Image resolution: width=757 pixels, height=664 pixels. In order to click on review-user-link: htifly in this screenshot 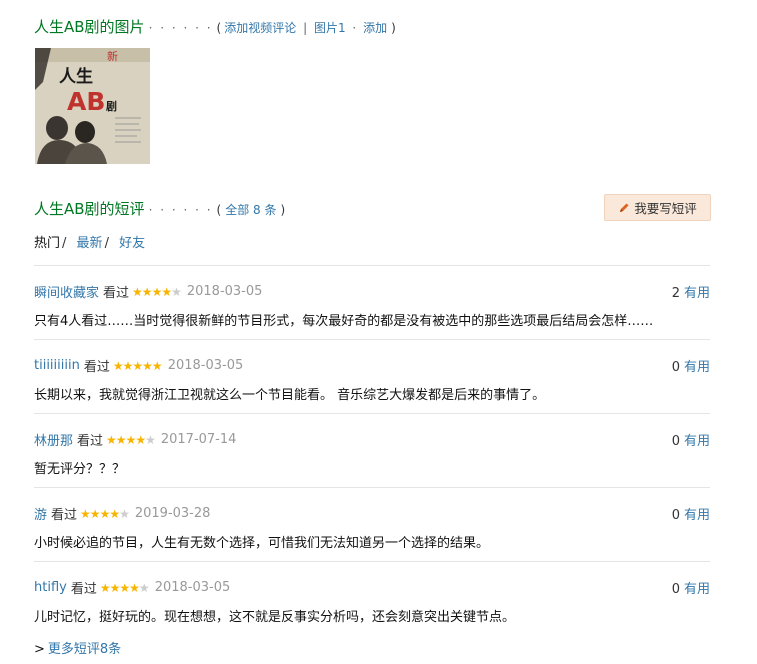, I will do `click(50, 587)`.